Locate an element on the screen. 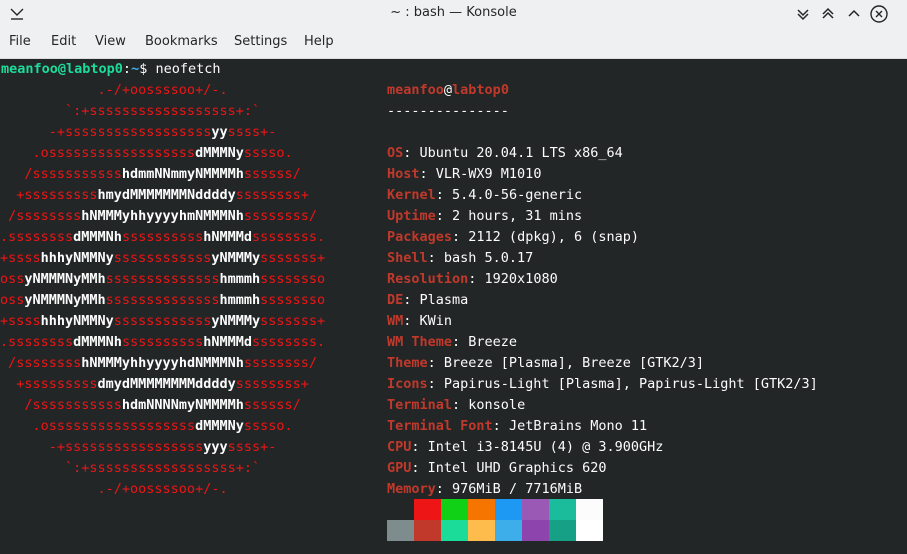 This screenshot has height=554, width=907. info-row: Terminal: konsole is located at coordinates (456, 405).